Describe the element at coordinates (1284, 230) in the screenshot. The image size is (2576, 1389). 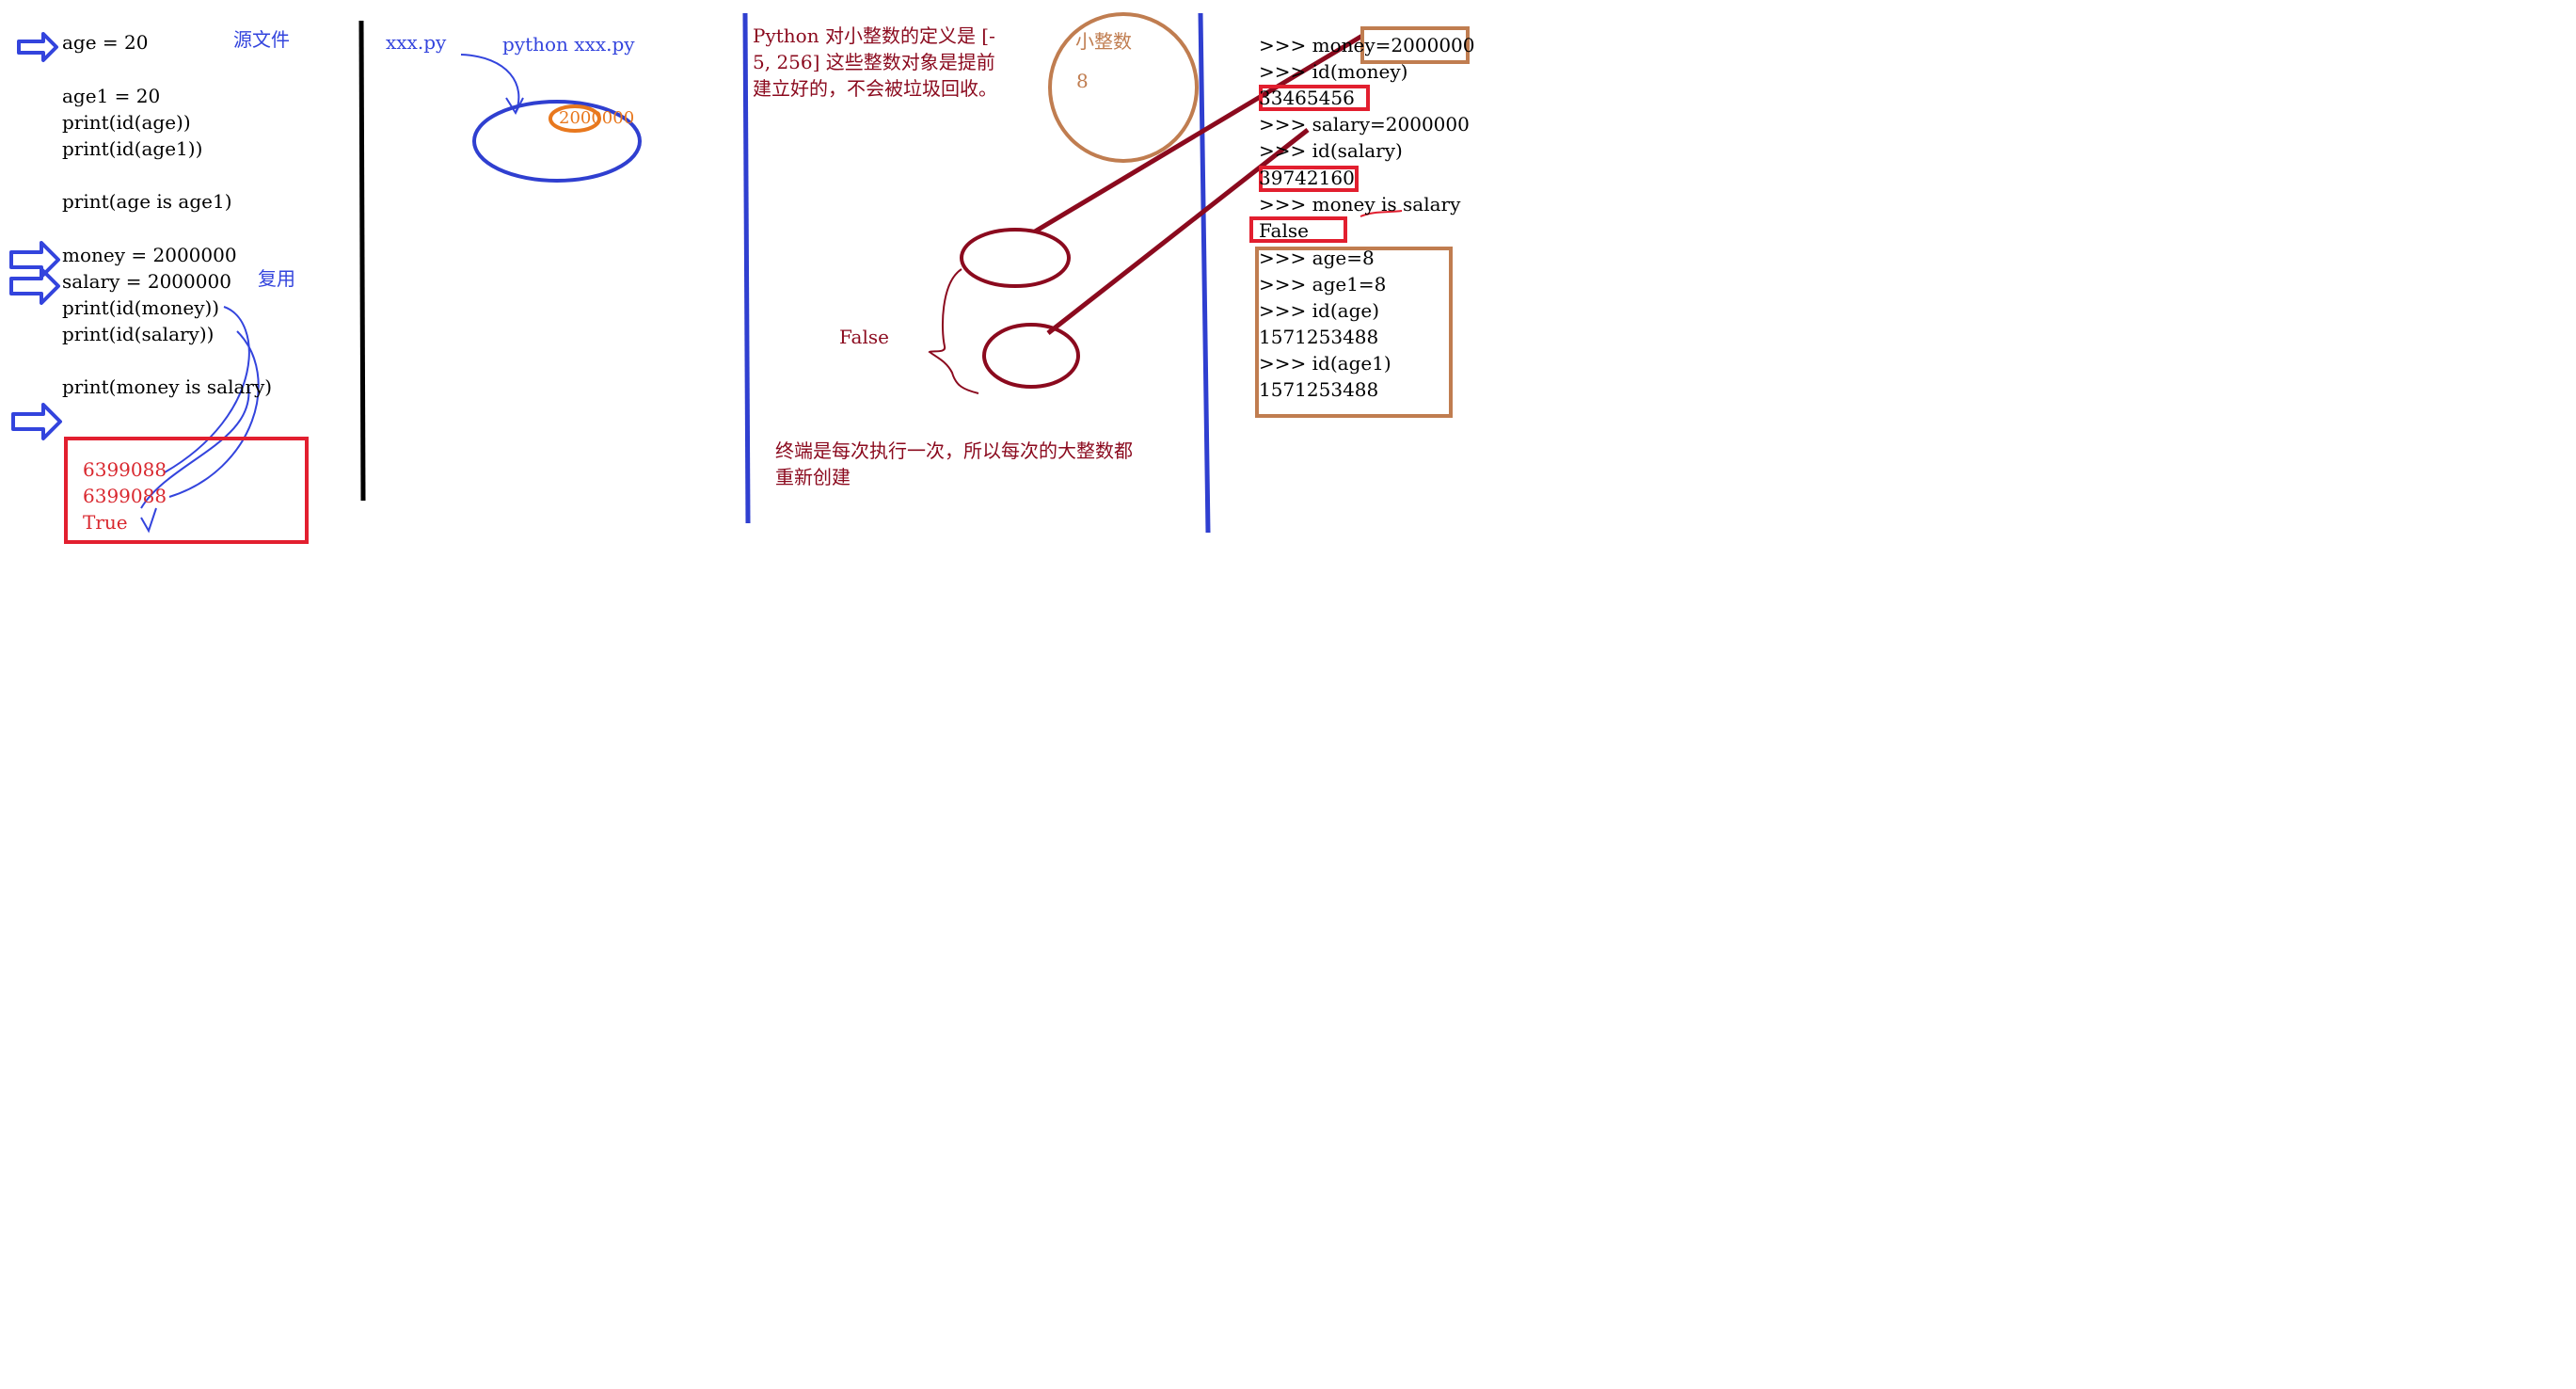
I see `terminal-output: False` at that location.